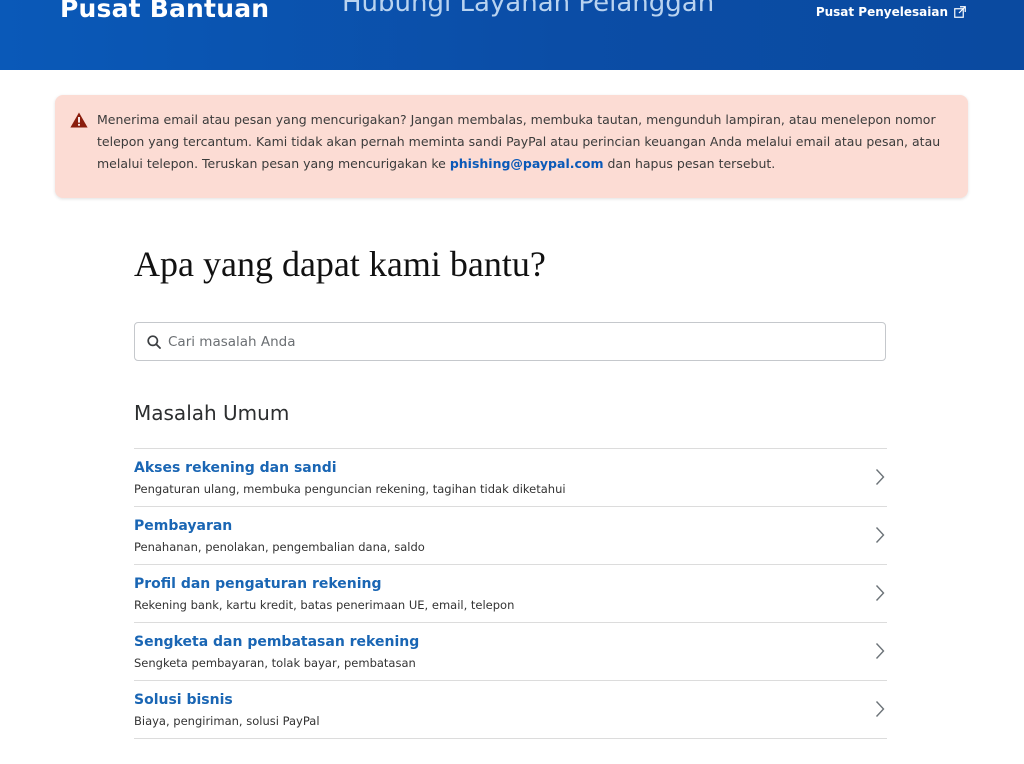 The width and height of the screenshot is (1024, 764). Describe the element at coordinates (518, 341) in the screenshot. I see `search-input` at that location.